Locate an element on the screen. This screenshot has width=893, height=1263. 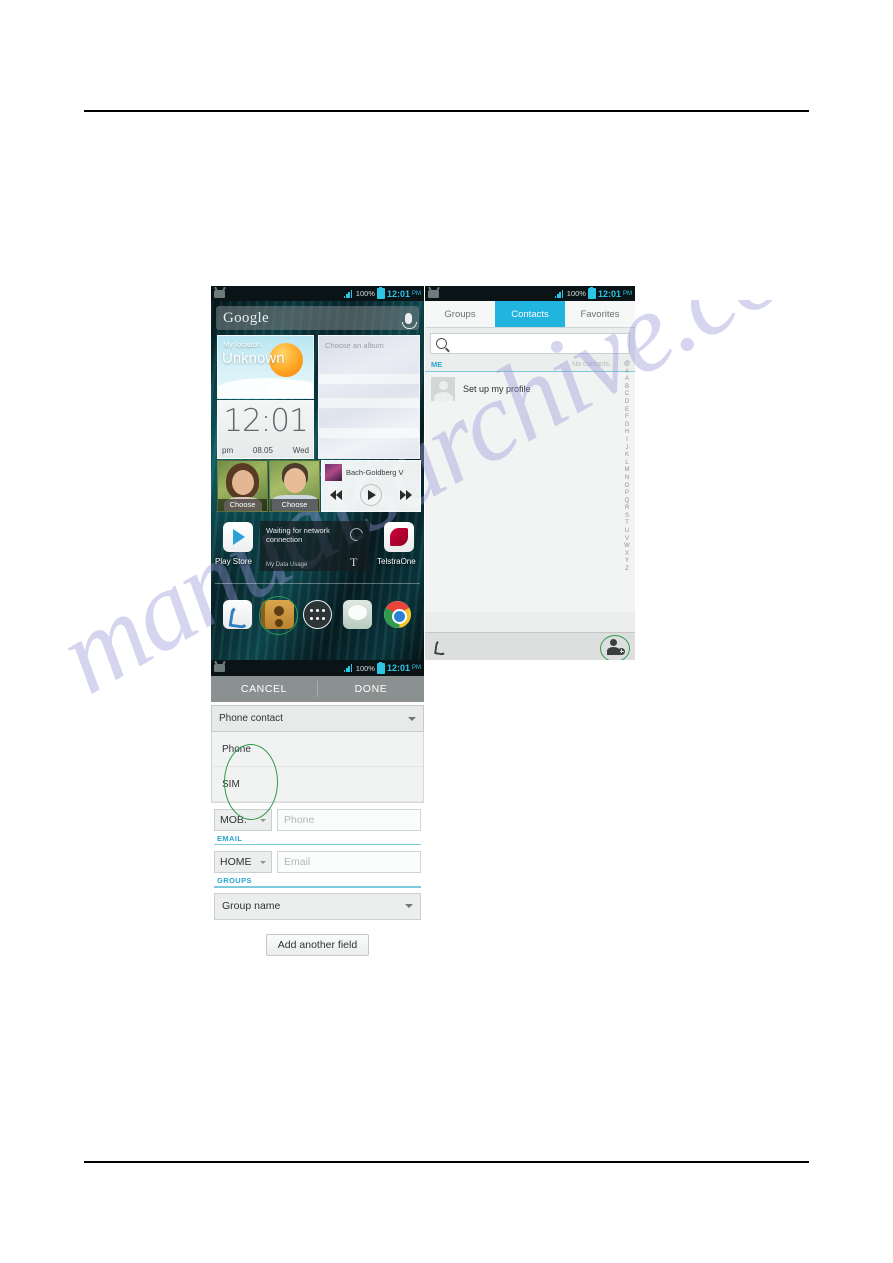
play-icon is located at coordinates (371, 495).